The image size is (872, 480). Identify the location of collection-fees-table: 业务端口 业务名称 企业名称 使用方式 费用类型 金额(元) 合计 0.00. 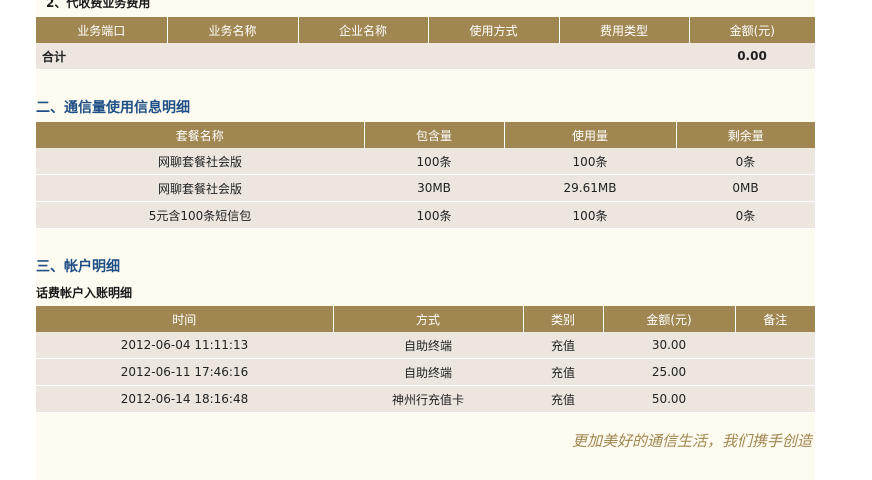
(425, 43).